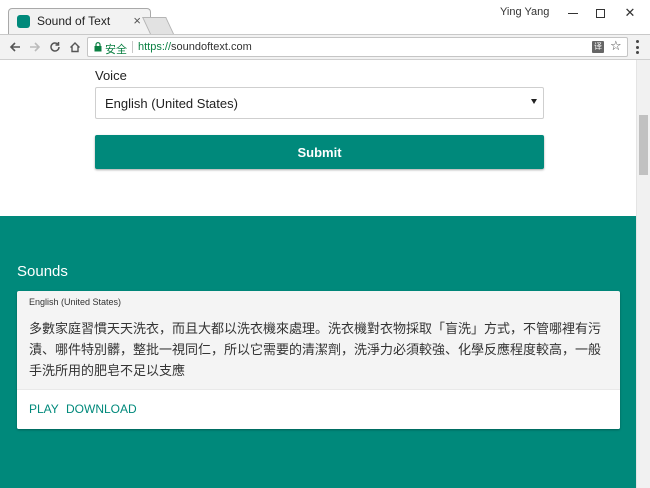 The height and width of the screenshot is (488, 650). I want to click on arrow-left-icon, so click(14, 47).